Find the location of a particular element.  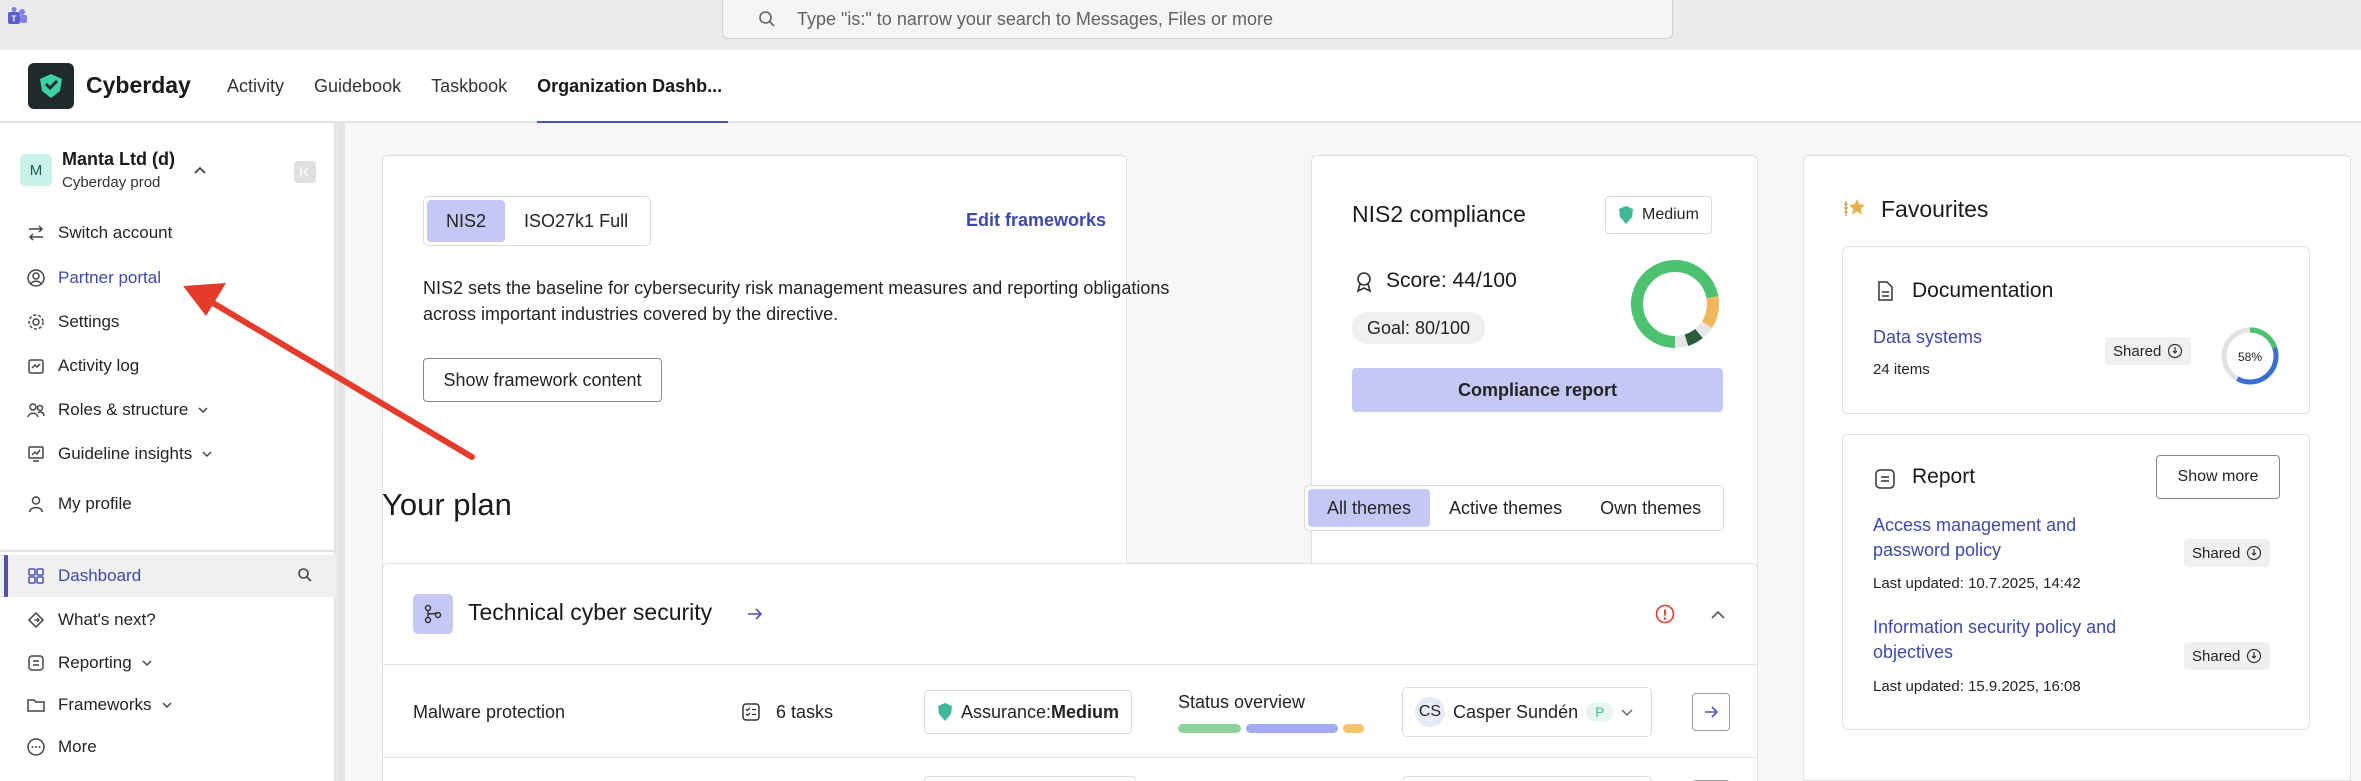

star-icon is located at coordinates (1854, 207).